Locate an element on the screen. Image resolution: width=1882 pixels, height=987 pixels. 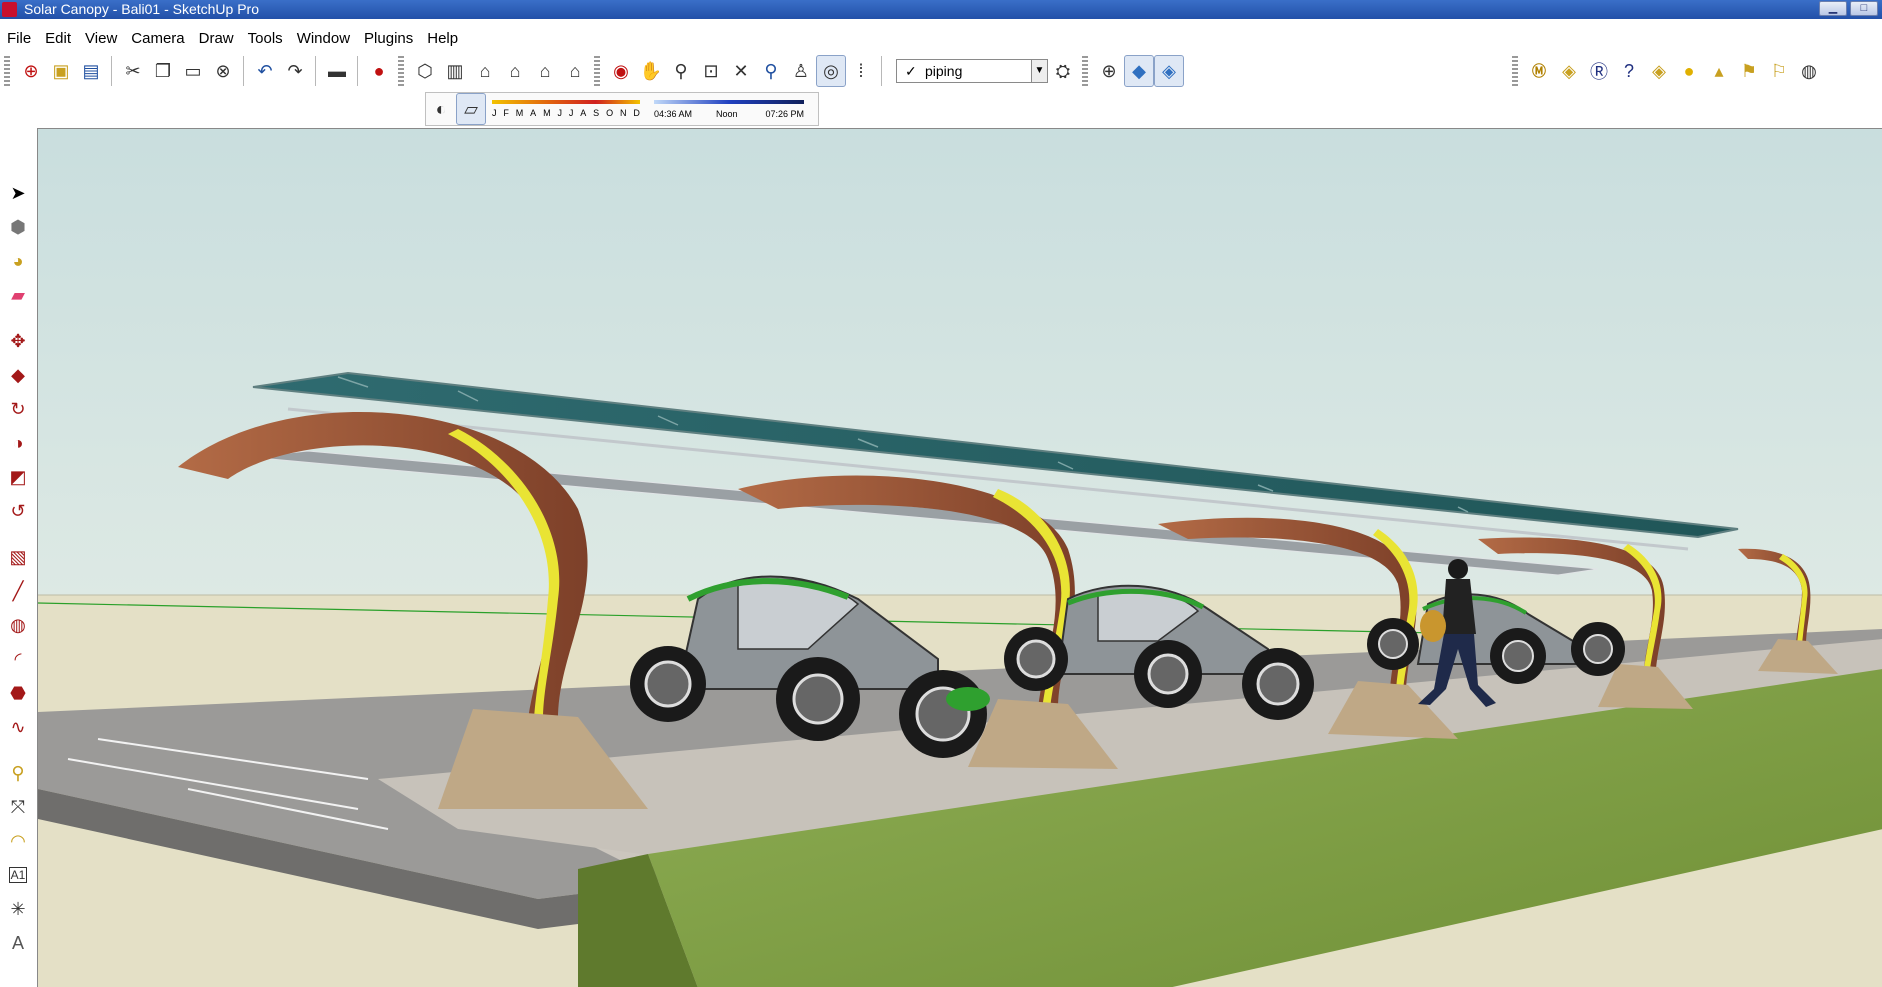
menu-plugins: Plugins is located at coordinates (388, 38).